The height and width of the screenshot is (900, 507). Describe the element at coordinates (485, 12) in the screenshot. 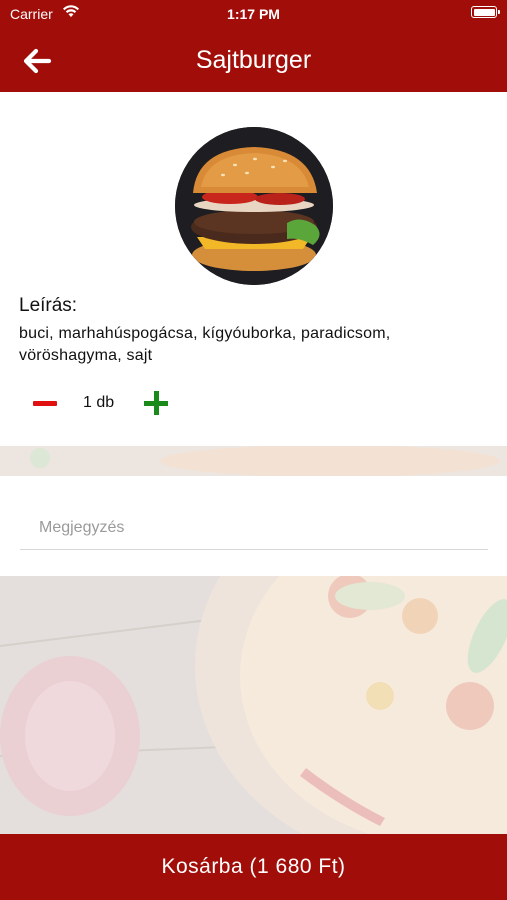

I see `battery-icon` at that location.